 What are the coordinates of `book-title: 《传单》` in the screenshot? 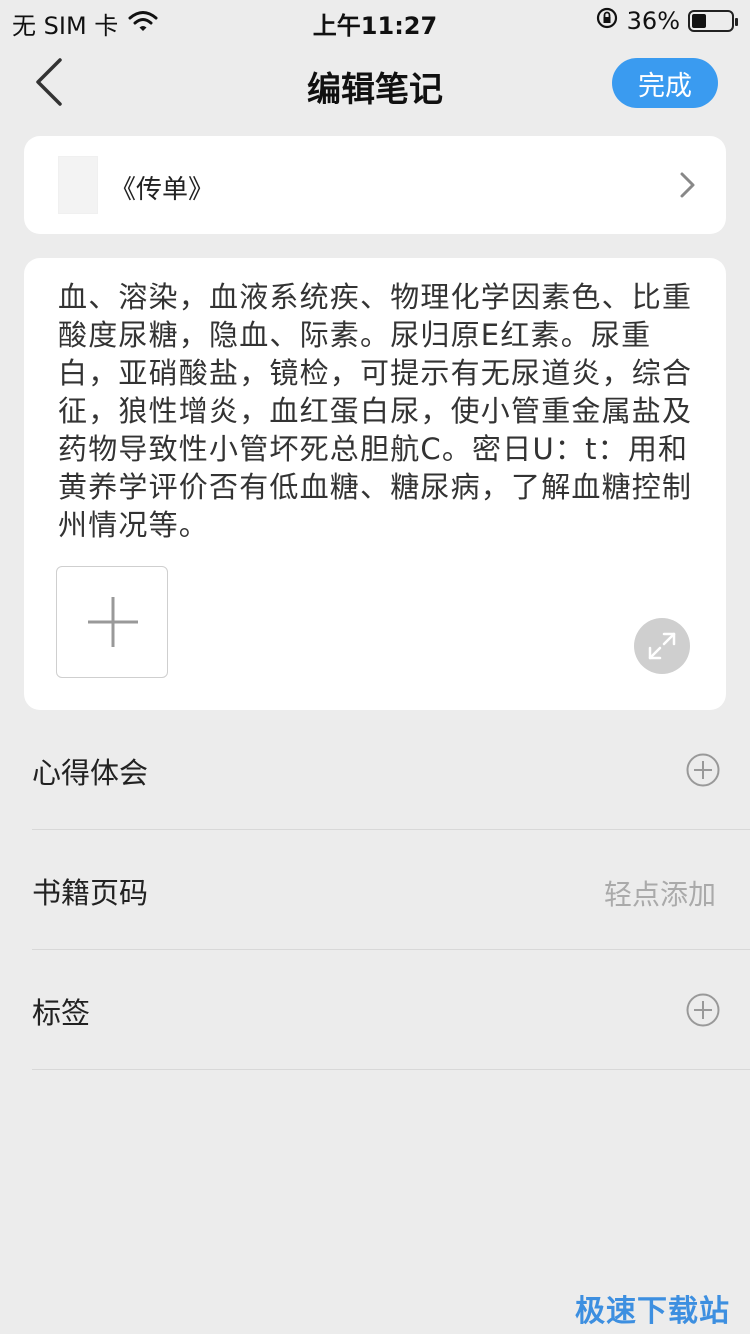 It's located at (162, 190).